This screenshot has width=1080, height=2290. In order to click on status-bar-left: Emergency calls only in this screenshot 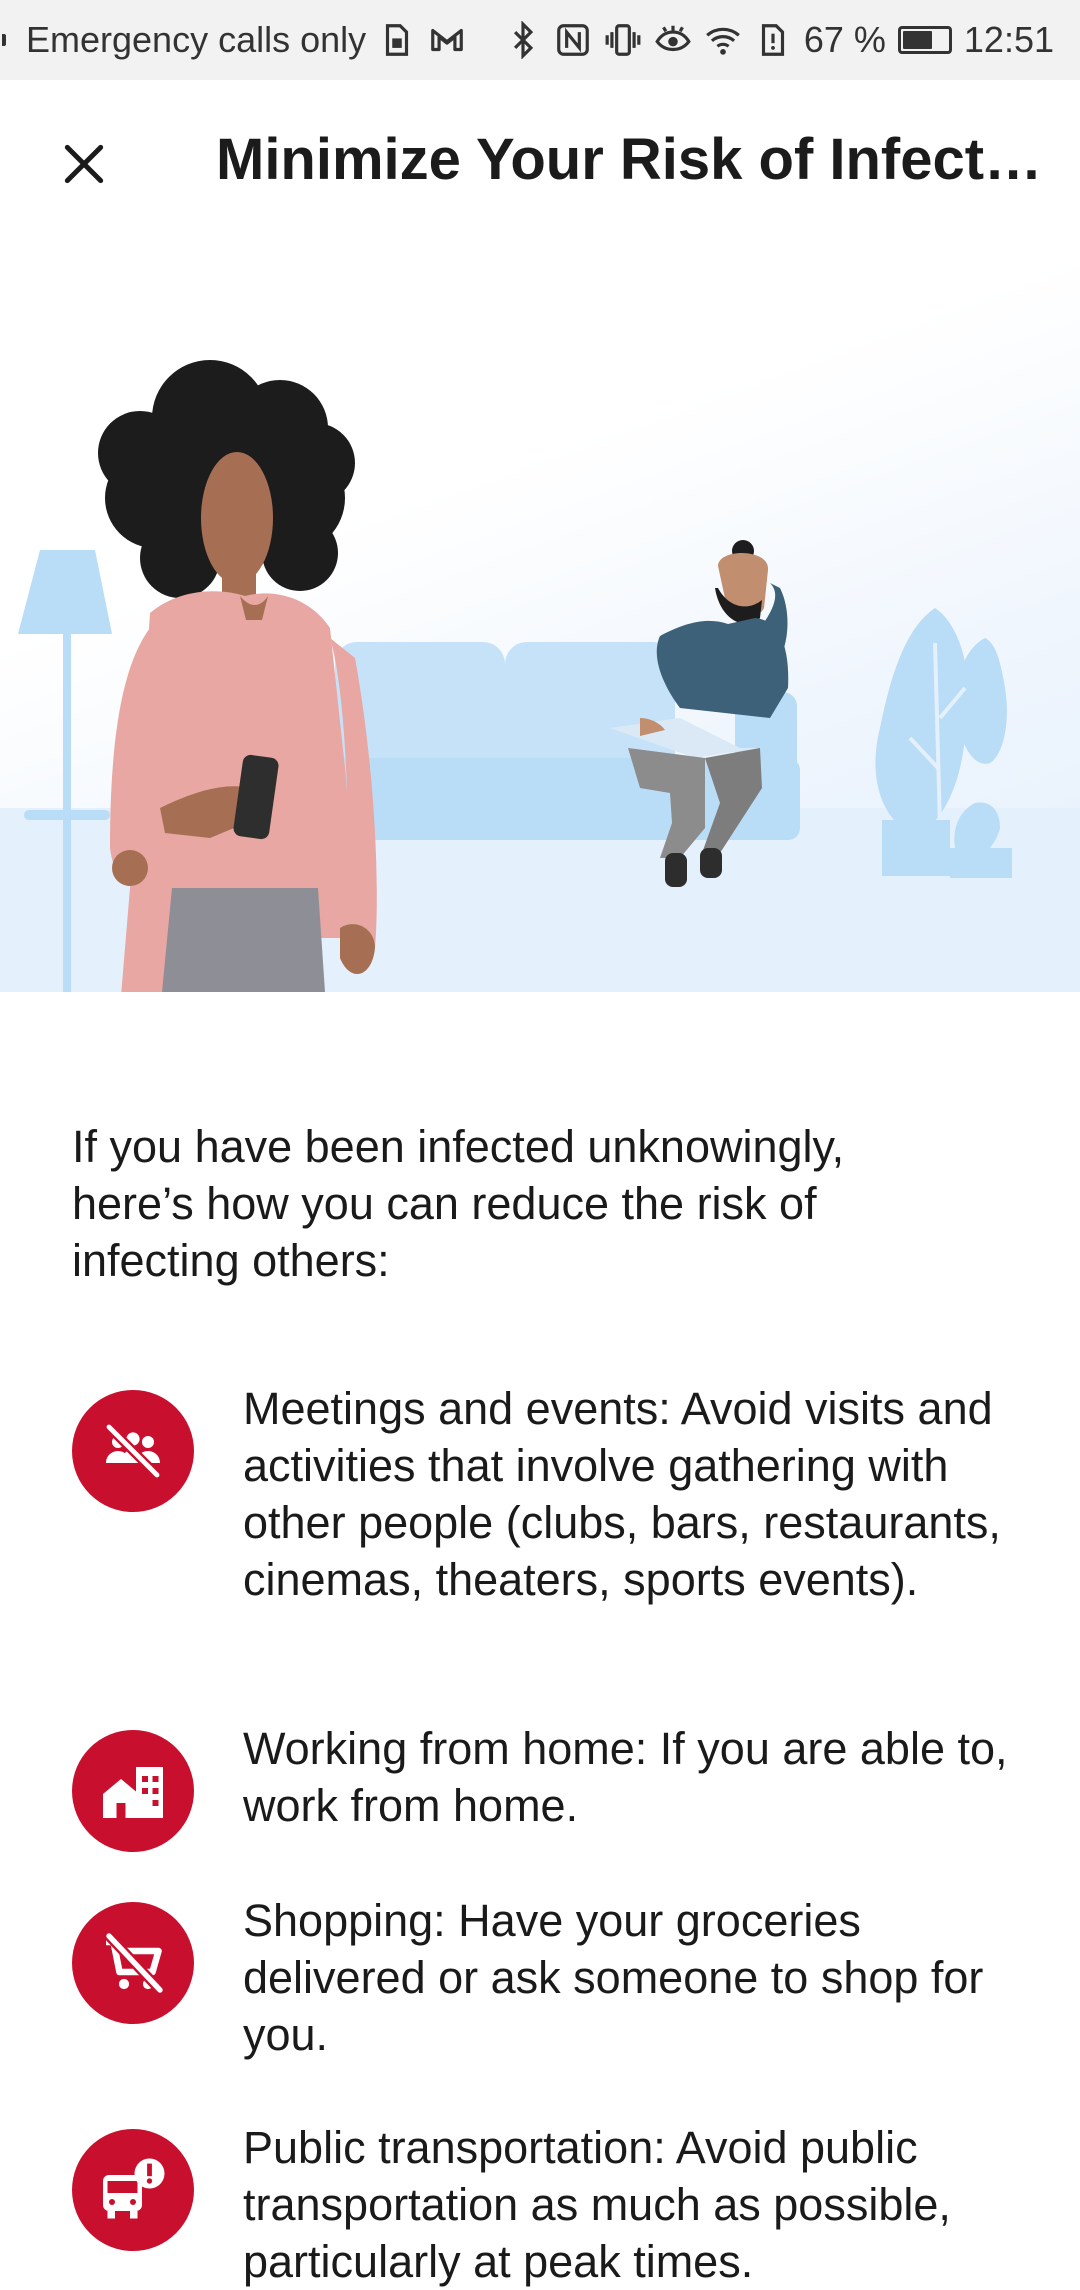, I will do `click(246, 40)`.